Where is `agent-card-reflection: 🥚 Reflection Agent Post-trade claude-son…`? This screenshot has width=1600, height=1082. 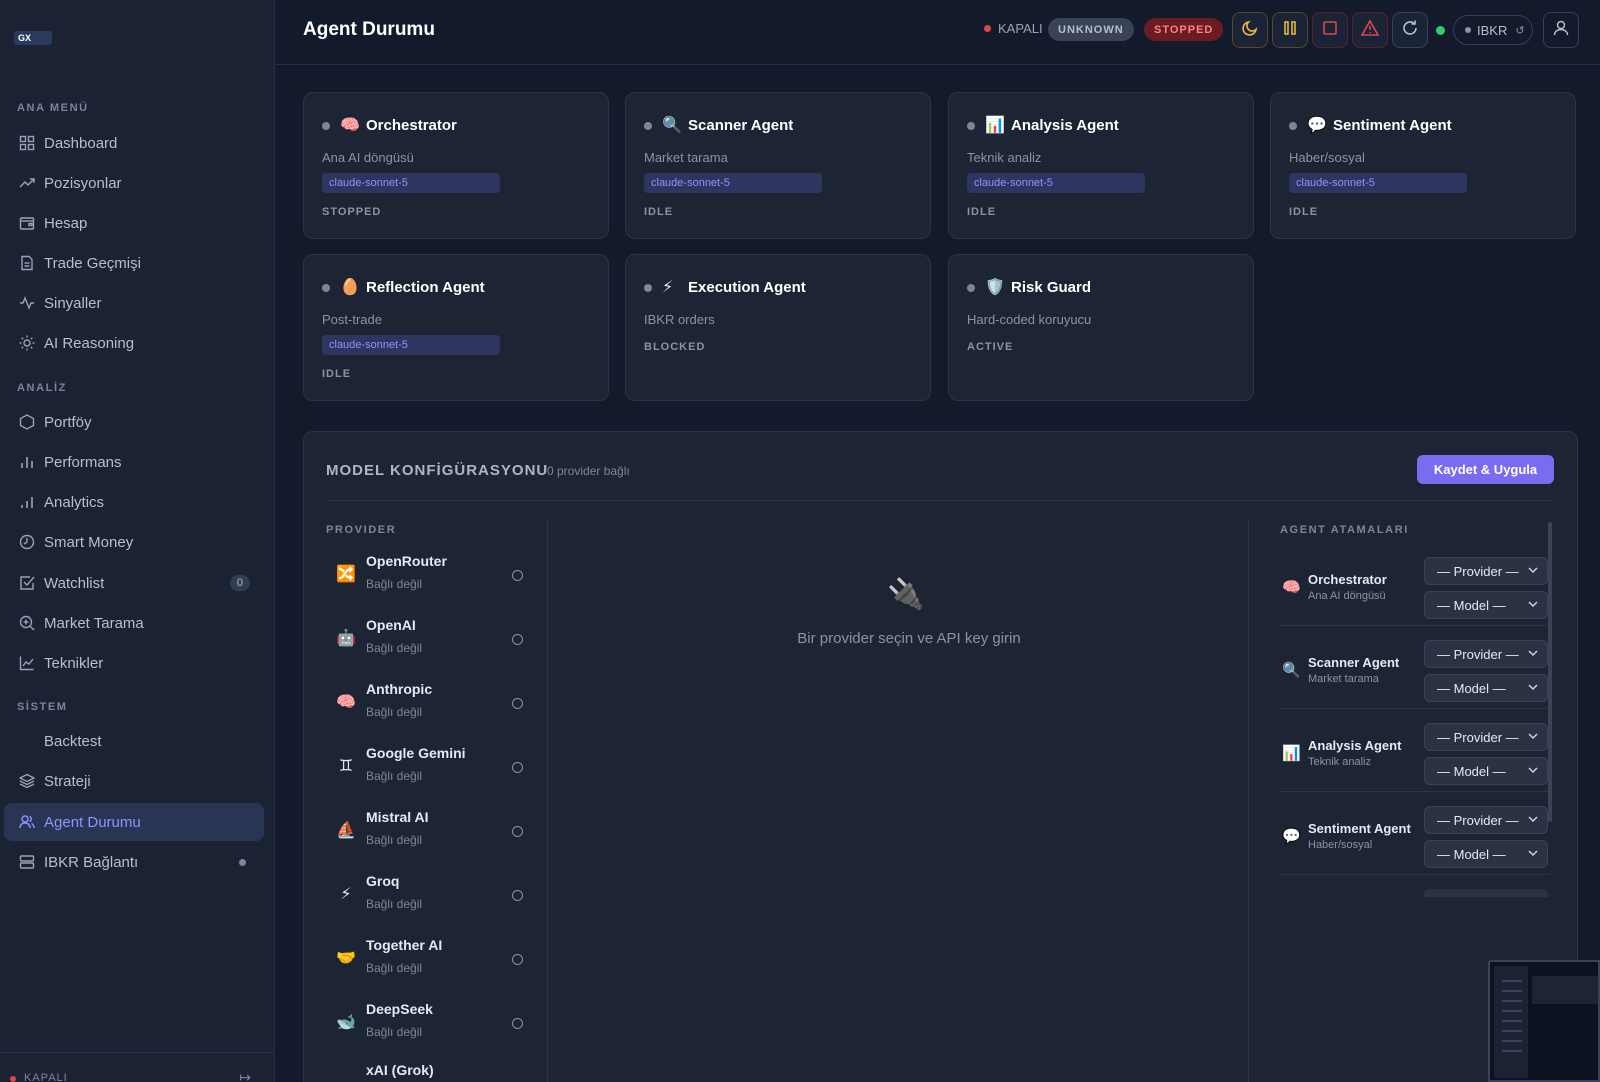
agent-card-reflection: 🥚 Reflection Agent Post-trade claude-son… is located at coordinates (456, 327).